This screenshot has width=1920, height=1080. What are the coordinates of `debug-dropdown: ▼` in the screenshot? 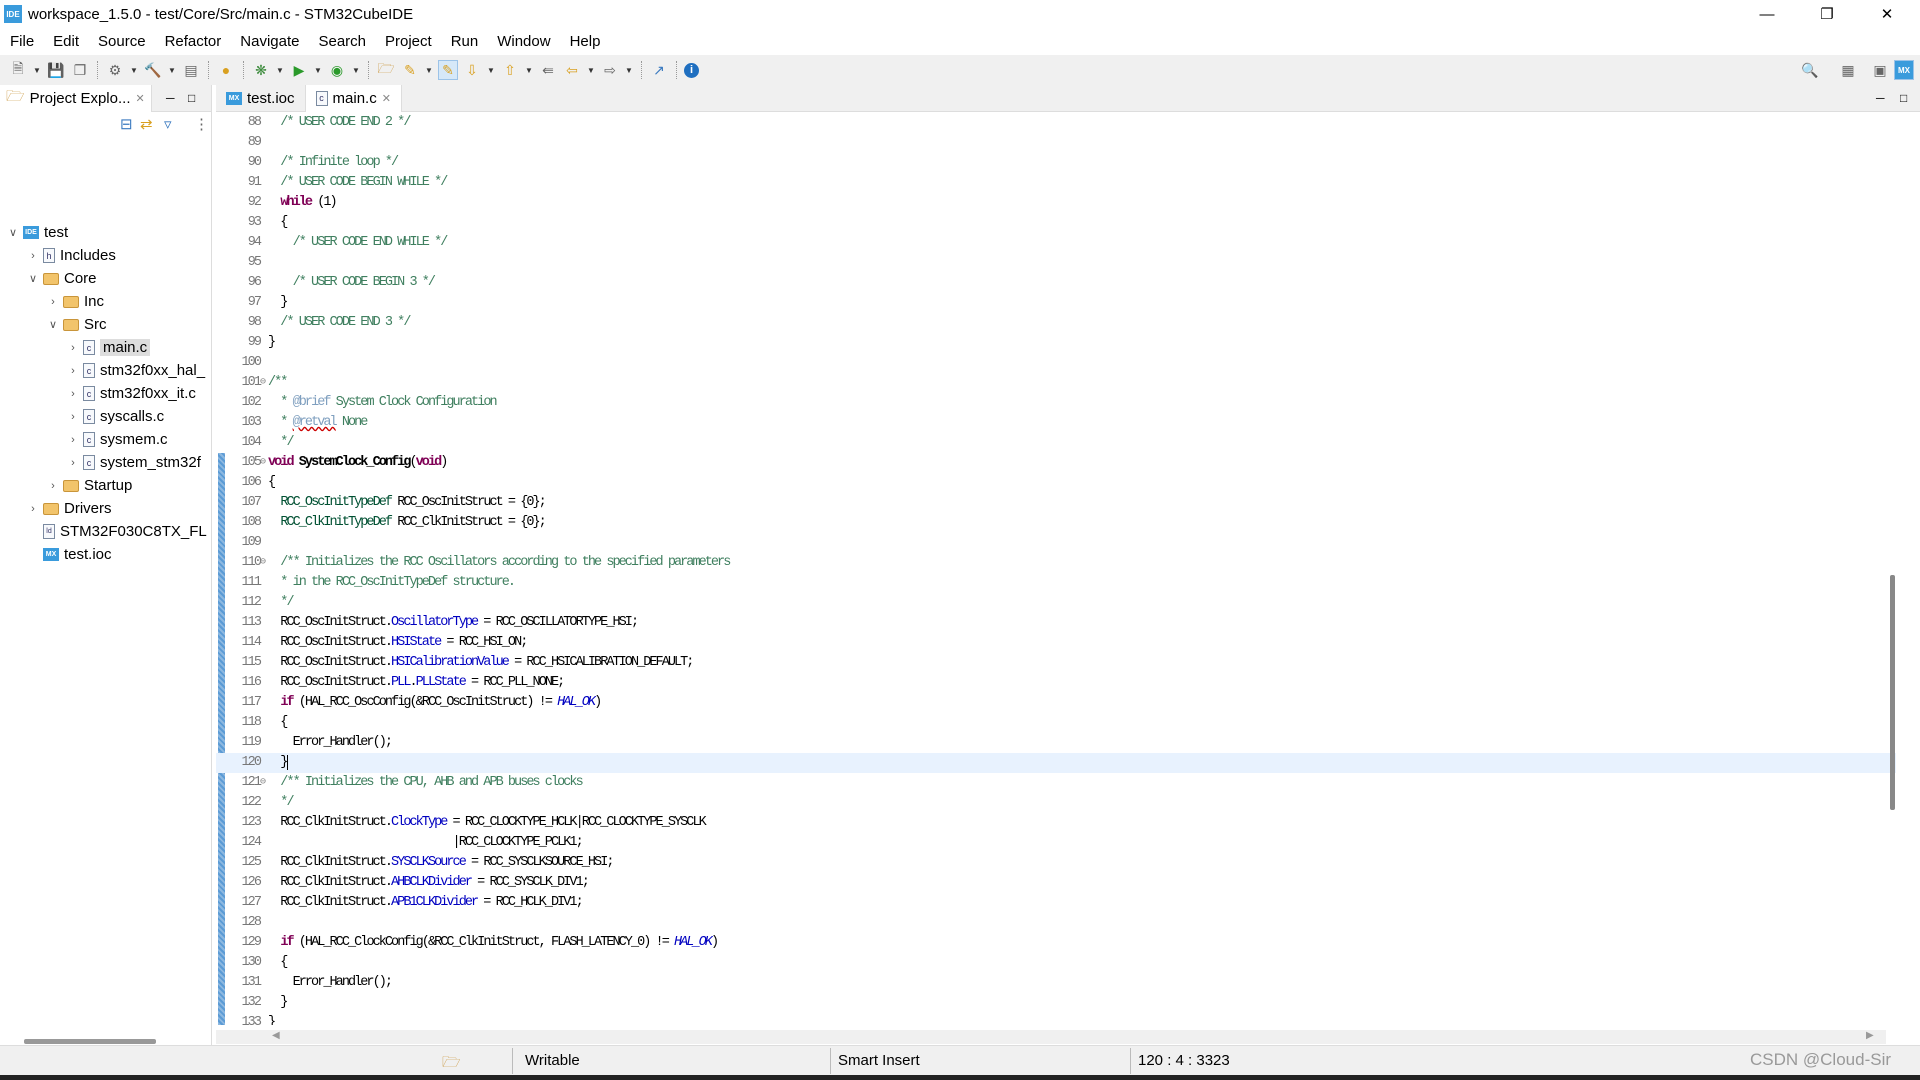 It's located at (280, 70).